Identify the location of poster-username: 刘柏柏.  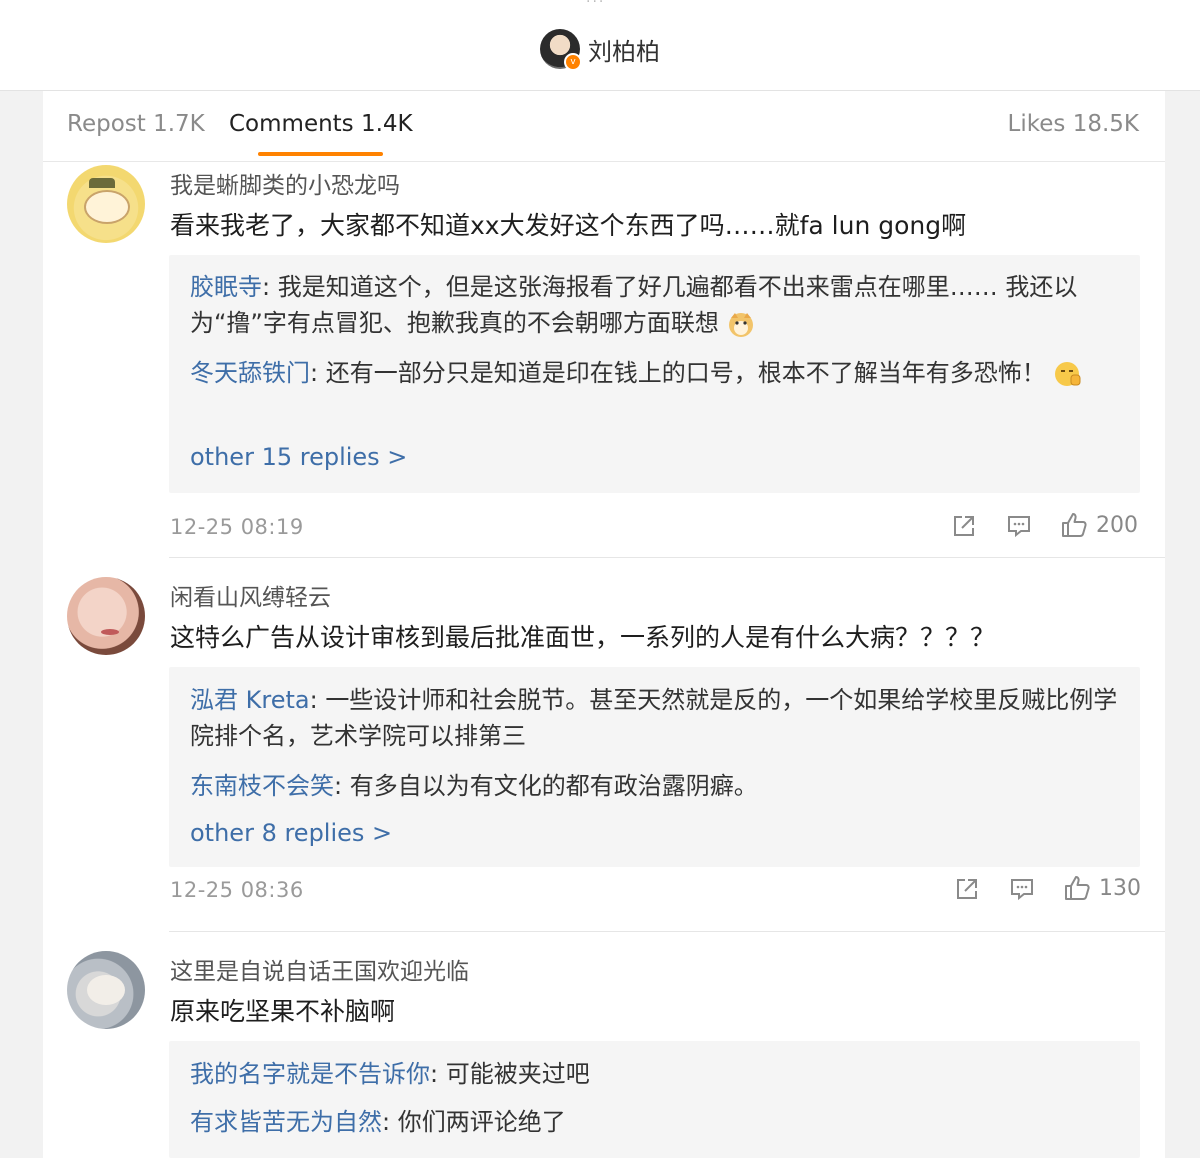
(624, 49).